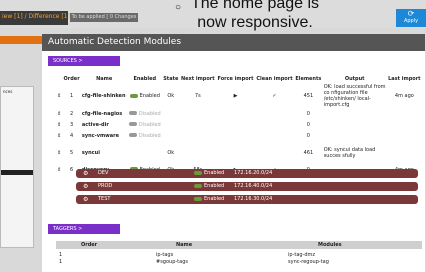 The height and width of the screenshot is (272, 426). I want to click on clean-import-button: ✓, so click(274, 96).